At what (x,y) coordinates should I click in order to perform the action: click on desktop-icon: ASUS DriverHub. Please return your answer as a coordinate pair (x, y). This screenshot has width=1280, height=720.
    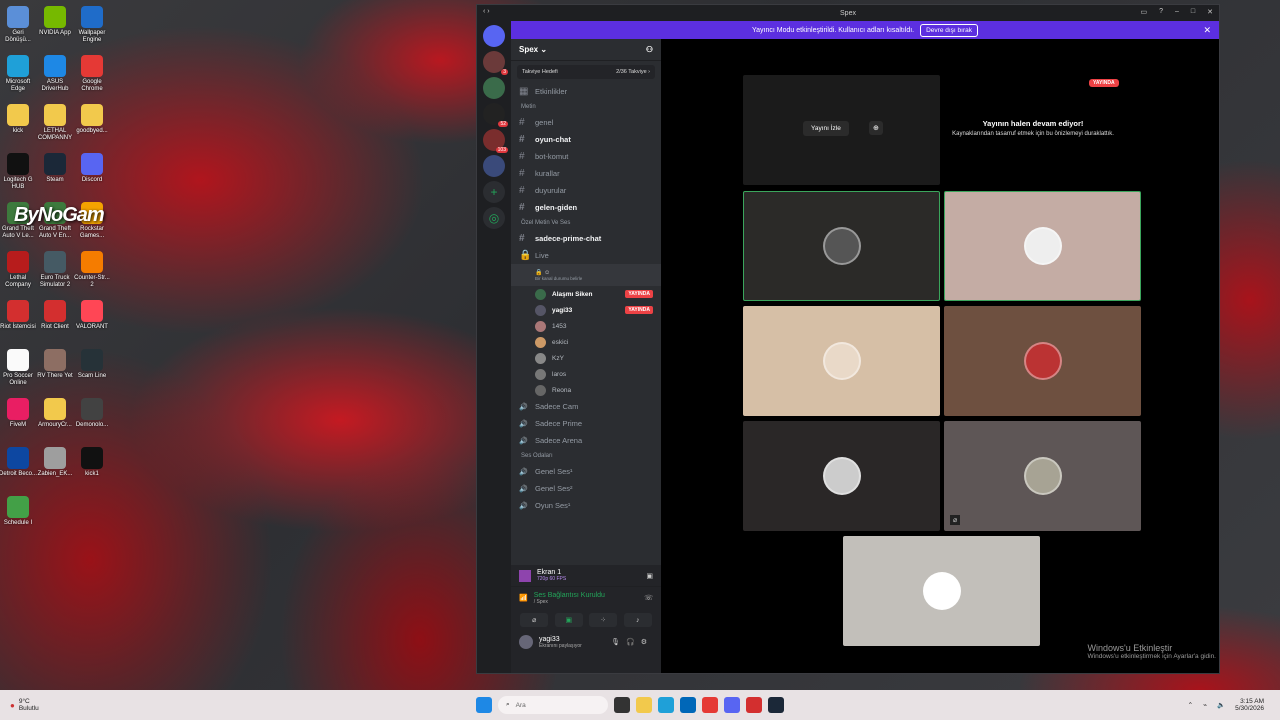
    Looking at the image, I should click on (55, 74).